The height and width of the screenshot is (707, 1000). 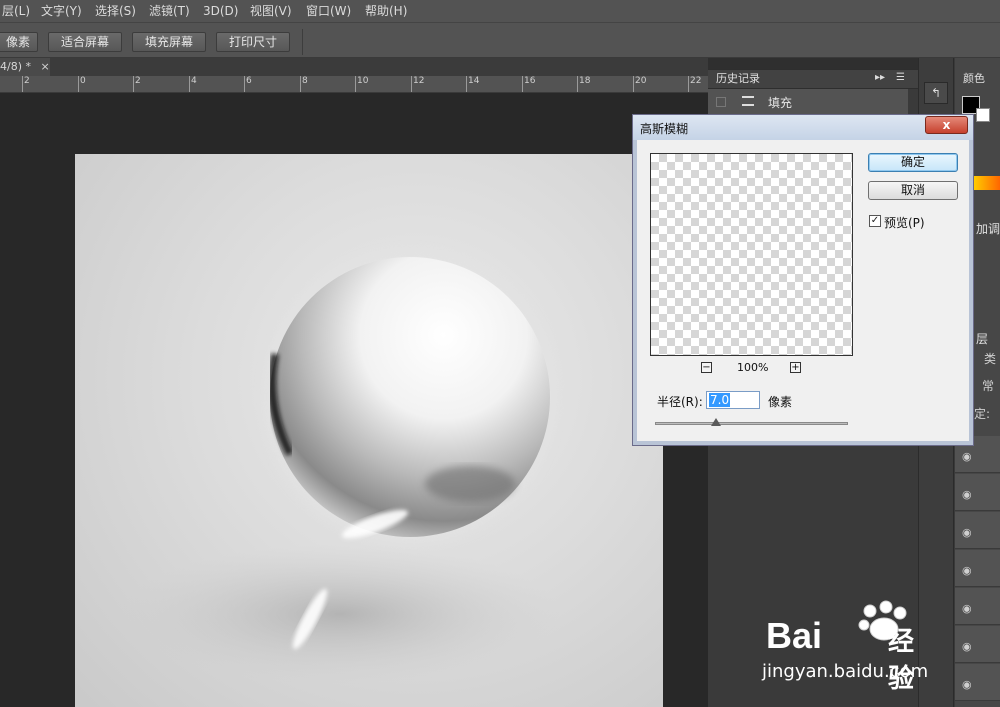 What do you see at coordinates (328, 11) in the screenshot?
I see `menu-window: 窗口(W)` at bounding box center [328, 11].